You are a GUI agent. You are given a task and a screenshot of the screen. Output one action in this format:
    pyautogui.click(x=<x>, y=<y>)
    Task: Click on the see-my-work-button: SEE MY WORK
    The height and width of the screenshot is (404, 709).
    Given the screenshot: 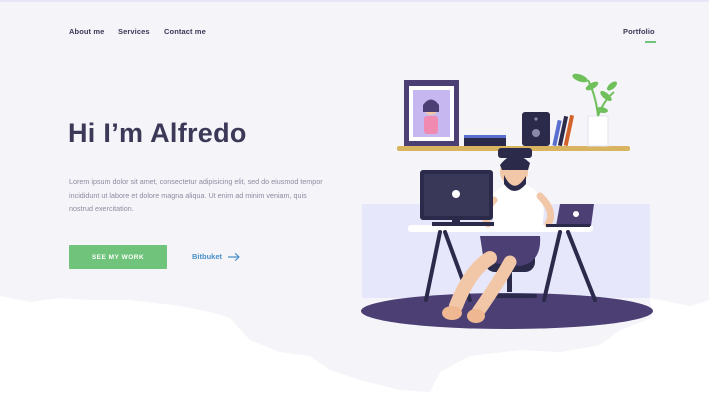 What is the action you would take?
    pyautogui.click(x=118, y=257)
    